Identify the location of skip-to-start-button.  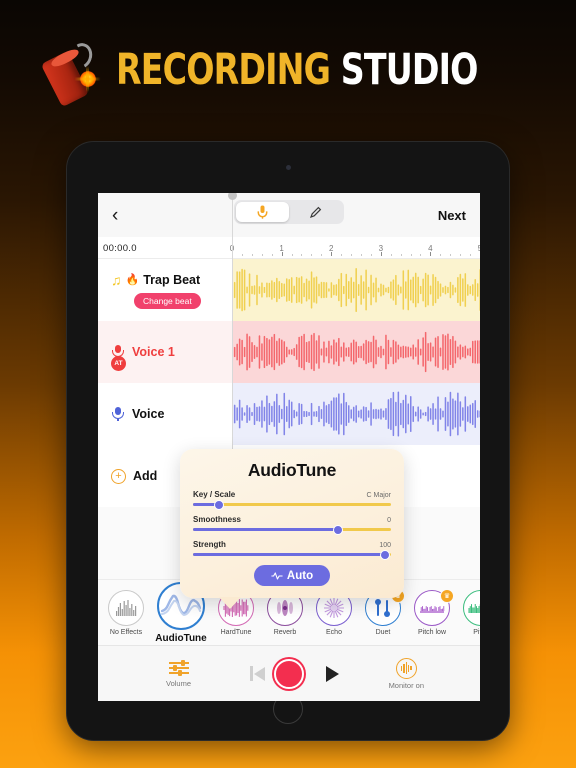
(257, 673).